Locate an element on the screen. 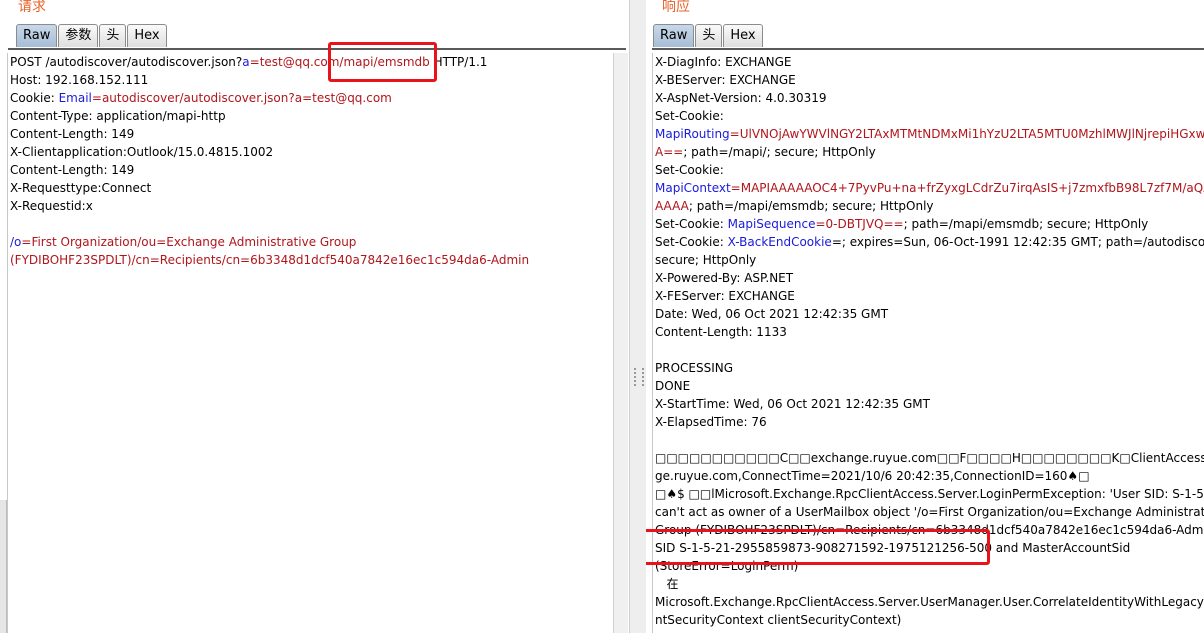  request-line-segment: a is located at coordinates (246, 62).